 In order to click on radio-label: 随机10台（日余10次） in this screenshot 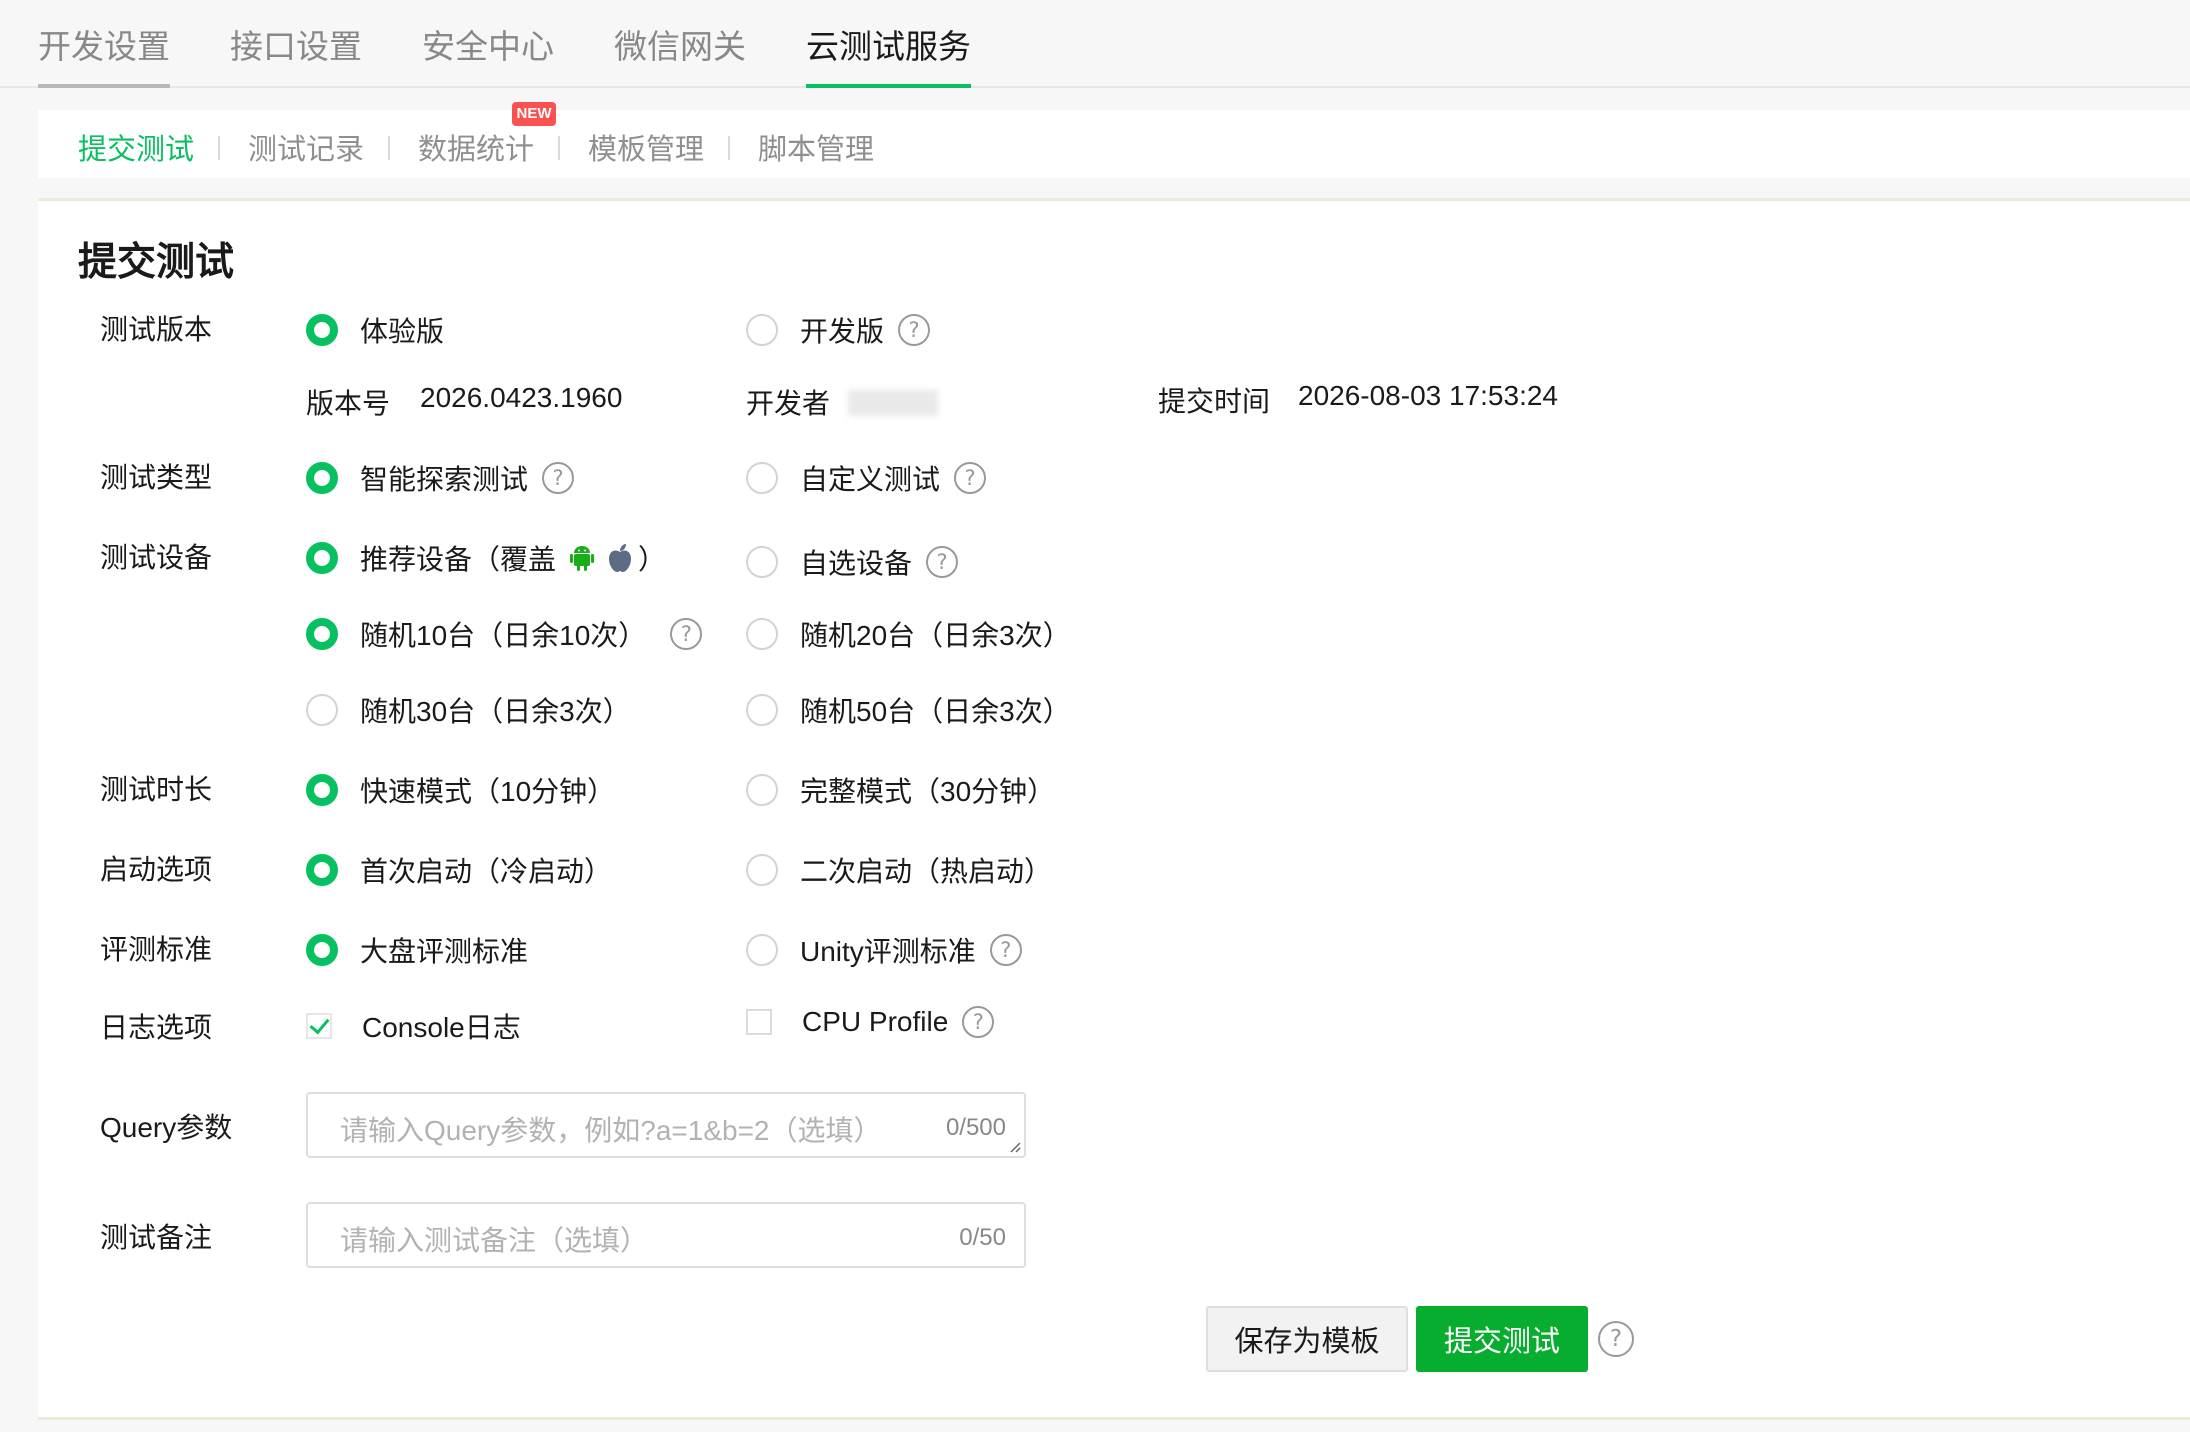, I will do `click(503, 635)`.